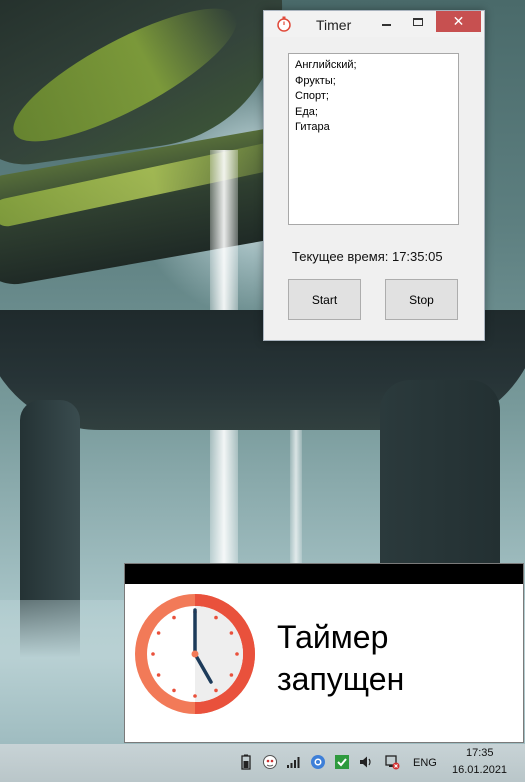 This screenshot has width=525, height=782. I want to click on taskbar-clock-date: 16.01.2021, so click(479, 770).